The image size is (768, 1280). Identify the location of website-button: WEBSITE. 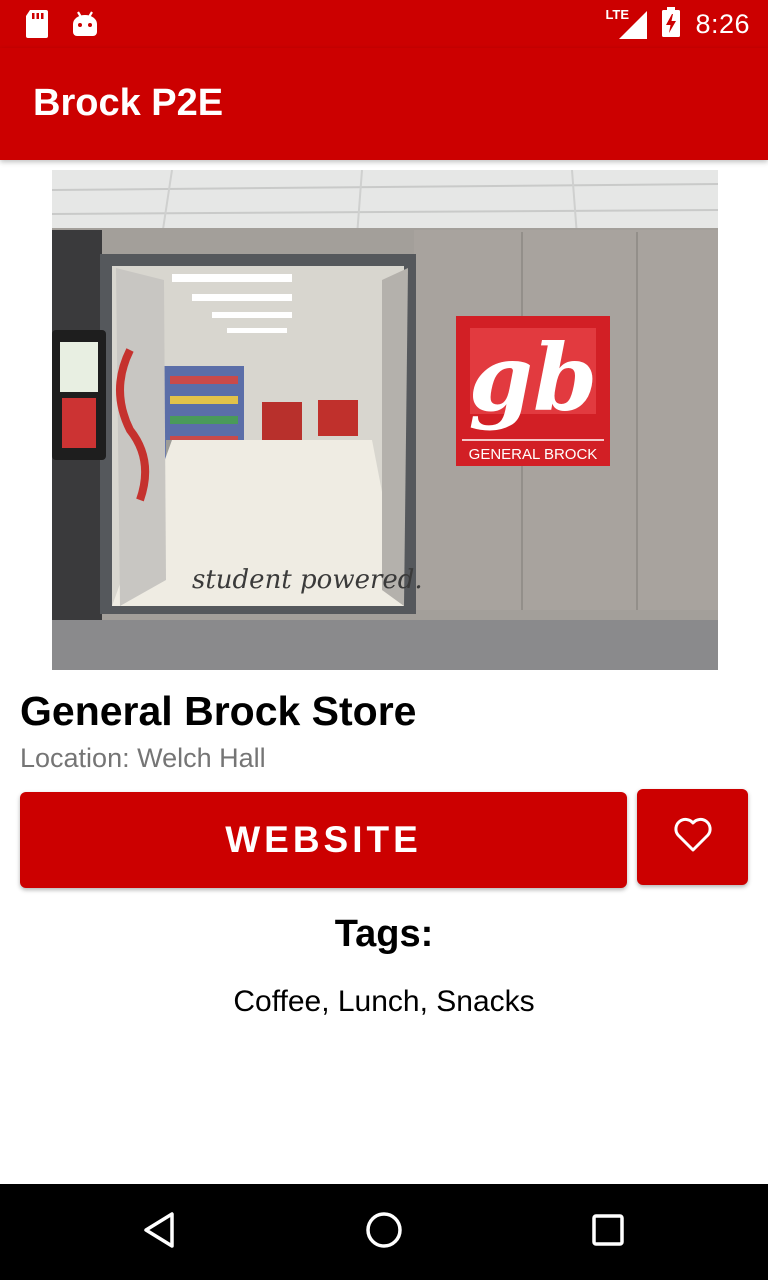
(323, 840).